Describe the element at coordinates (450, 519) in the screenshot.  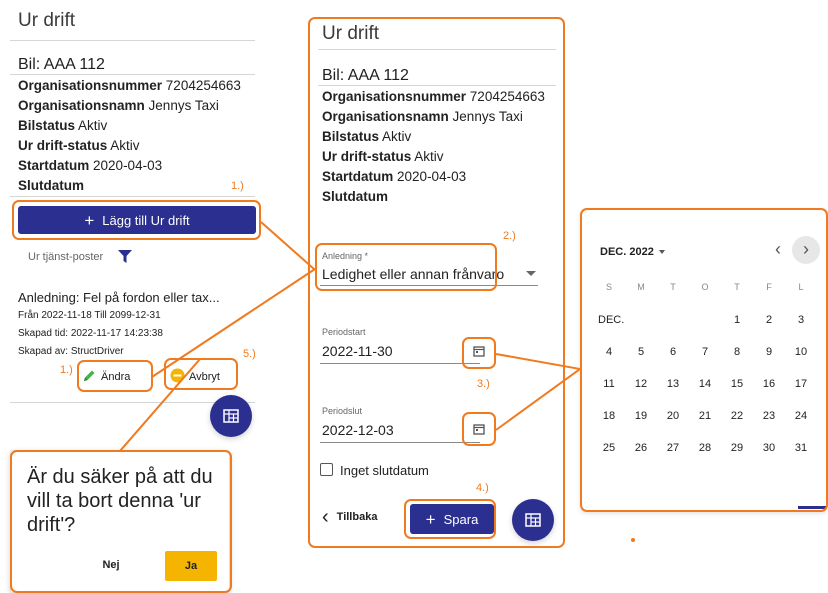
I see `callout-save-button` at that location.